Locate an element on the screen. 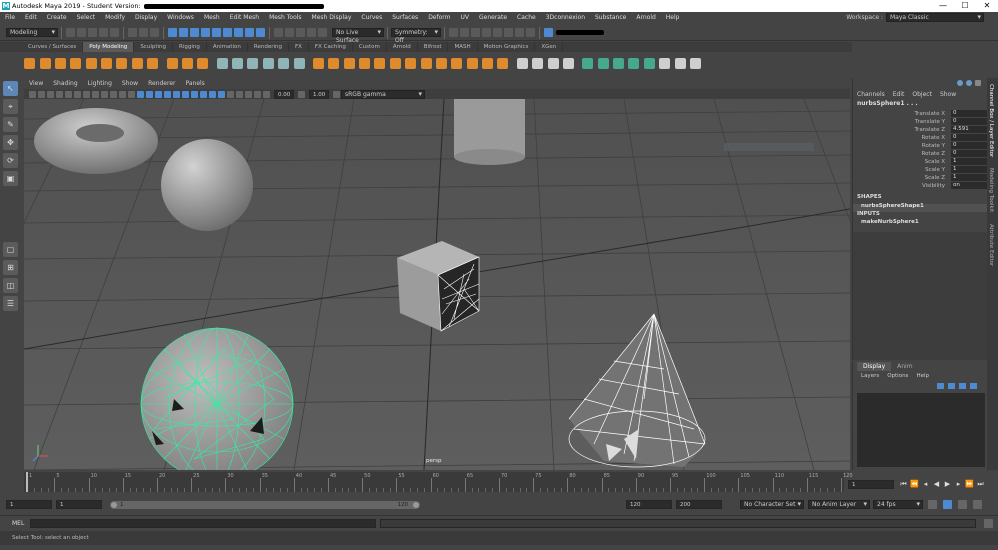 This screenshot has height=550, width=998. attr-row-visibility: Visibility on is located at coordinates (920, 186).